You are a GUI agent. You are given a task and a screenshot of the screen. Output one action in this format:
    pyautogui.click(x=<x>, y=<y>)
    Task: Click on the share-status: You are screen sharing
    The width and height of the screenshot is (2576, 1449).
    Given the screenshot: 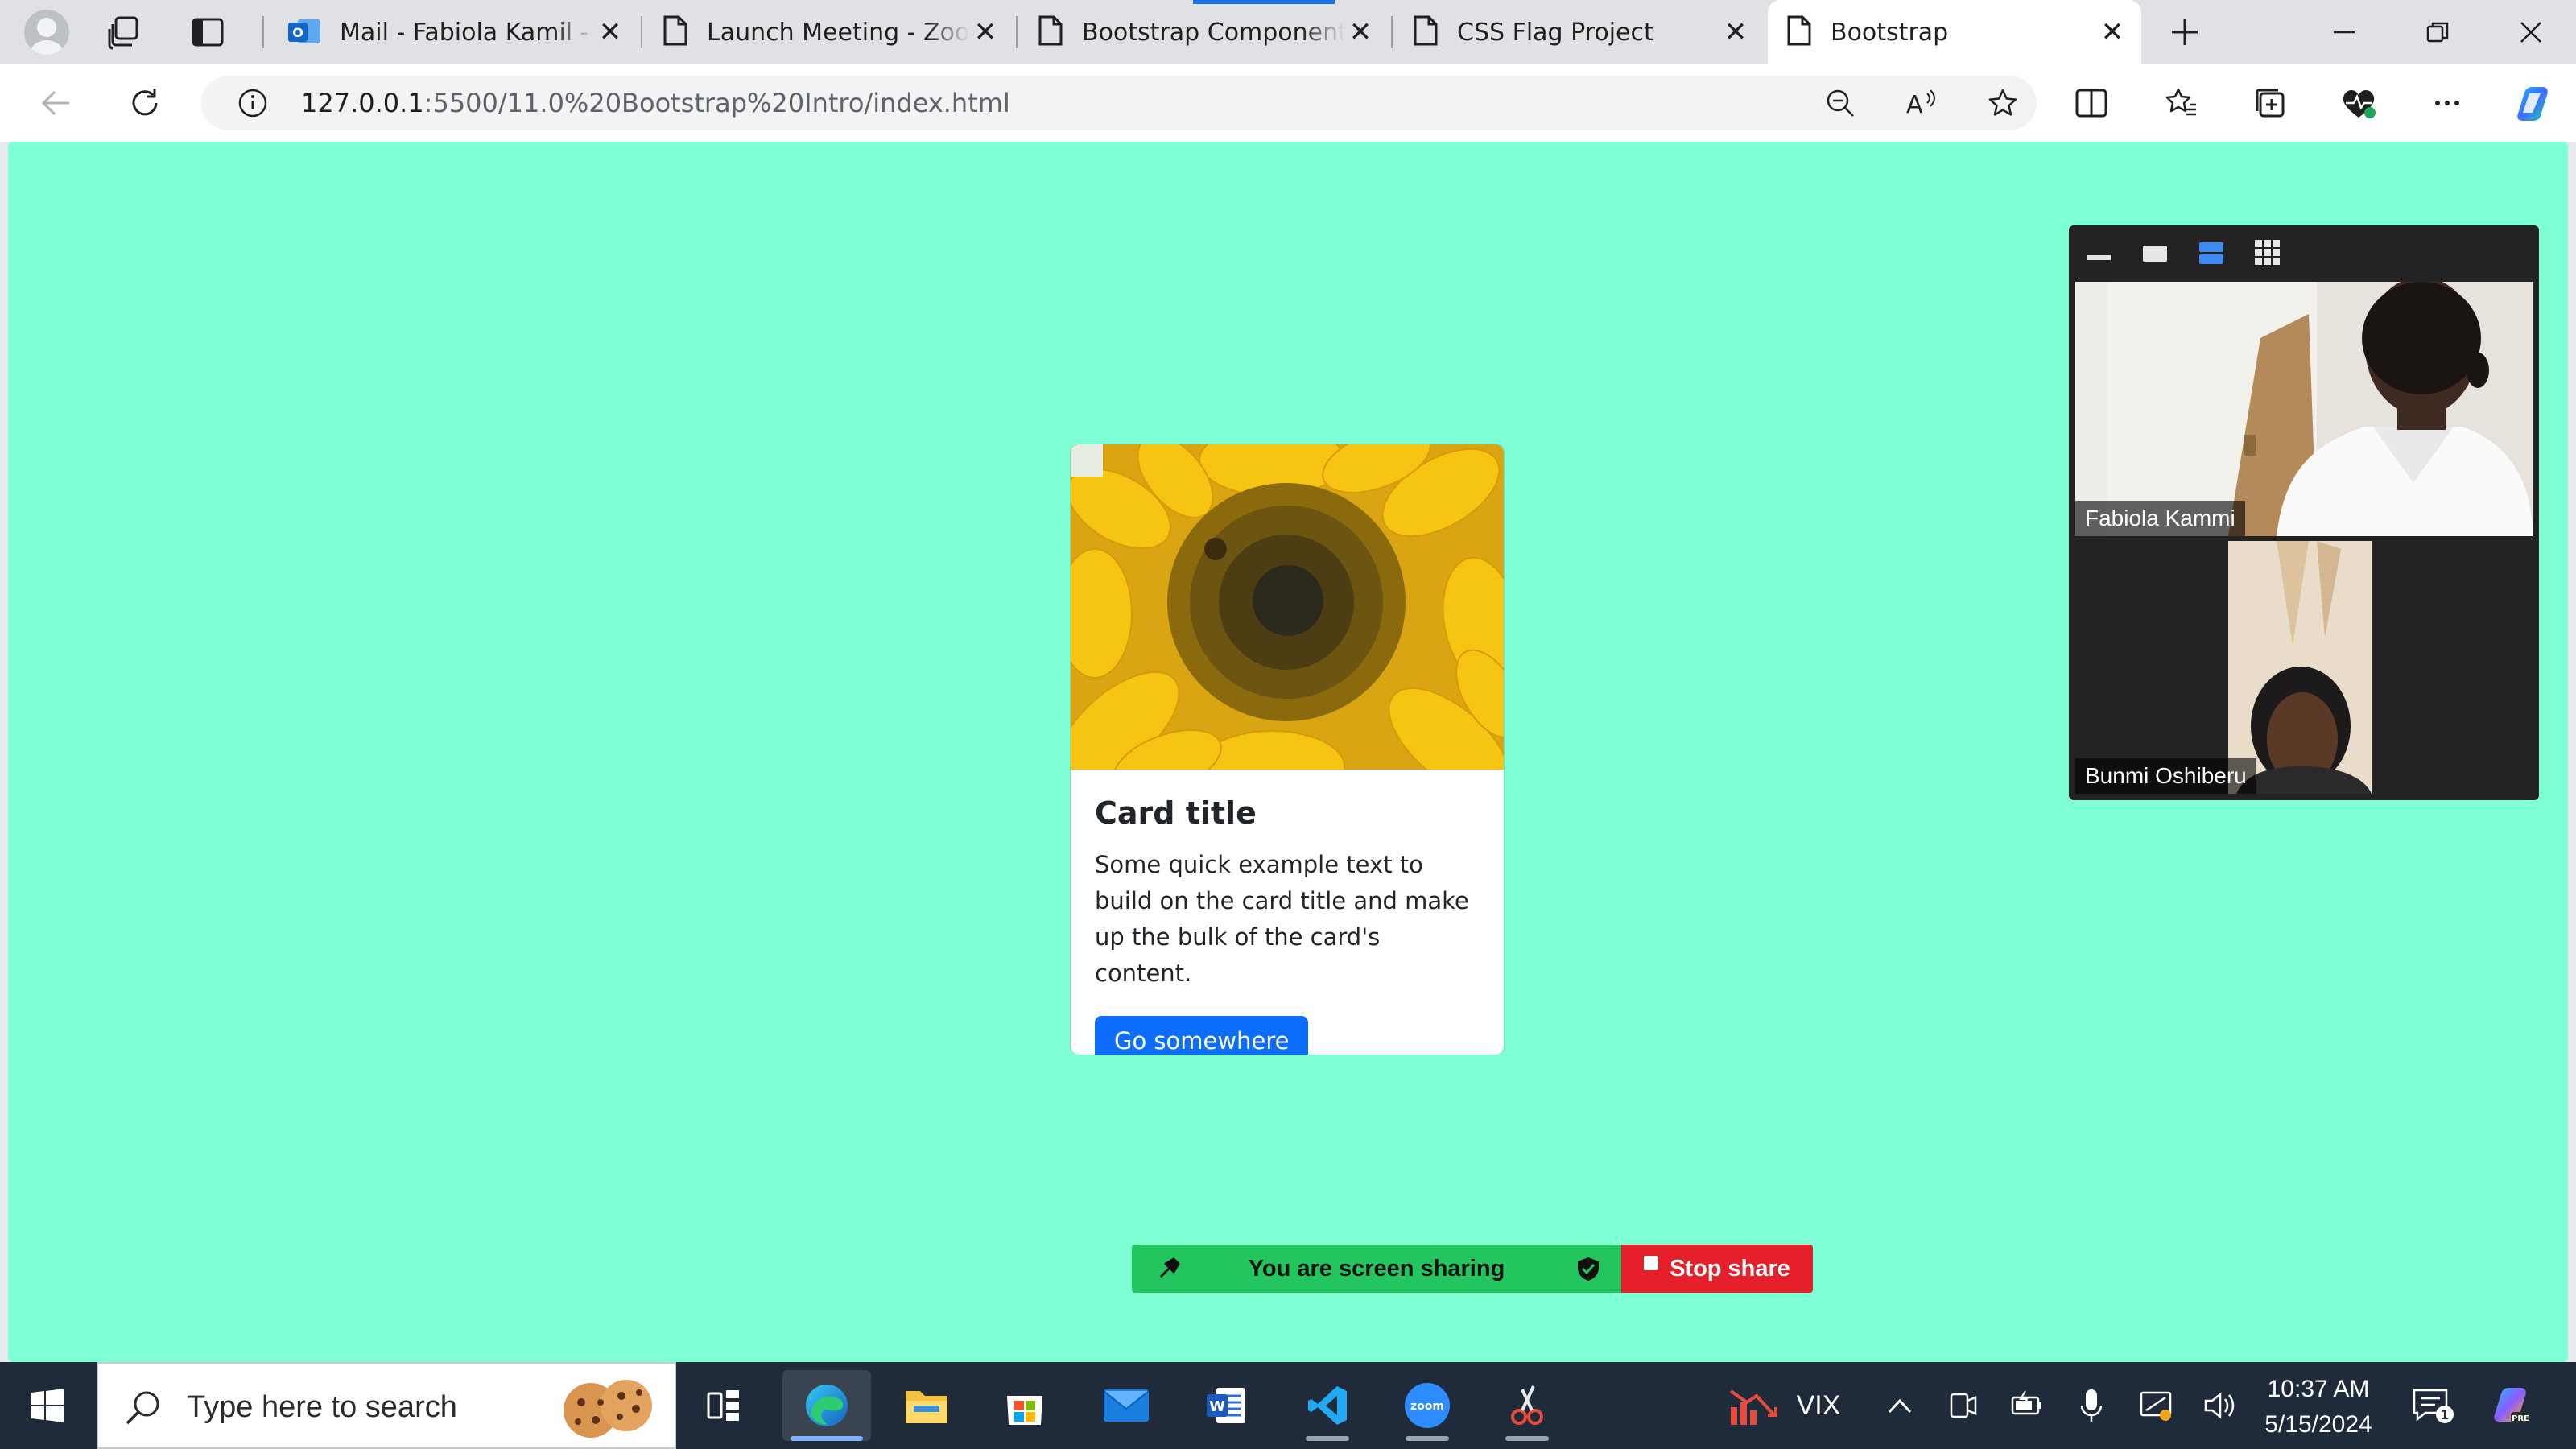 What is the action you would take?
    pyautogui.click(x=1376, y=1269)
    